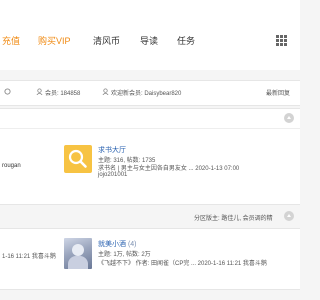  Describe the element at coordinates (281, 40) in the screenshot. I see `grid-icon` at that location.